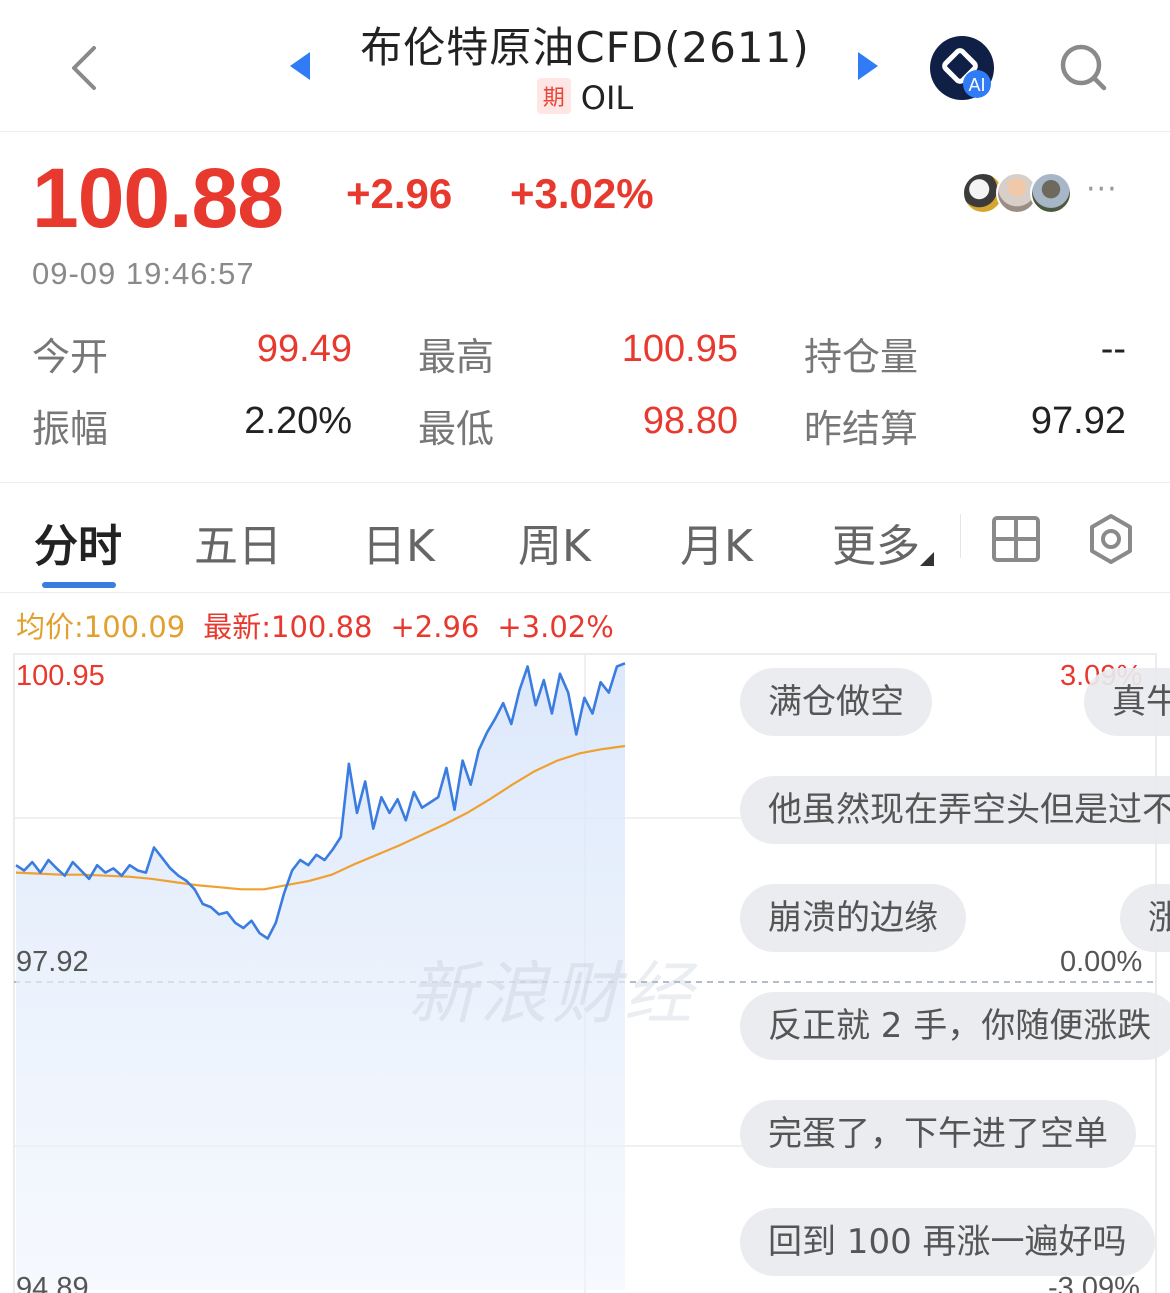 This screenshot has height=1293, width=1170. What do you see at coordinates (304, 349) in the screenshot?
I see `open-value: 99.49` at bounding box center [304, 349].